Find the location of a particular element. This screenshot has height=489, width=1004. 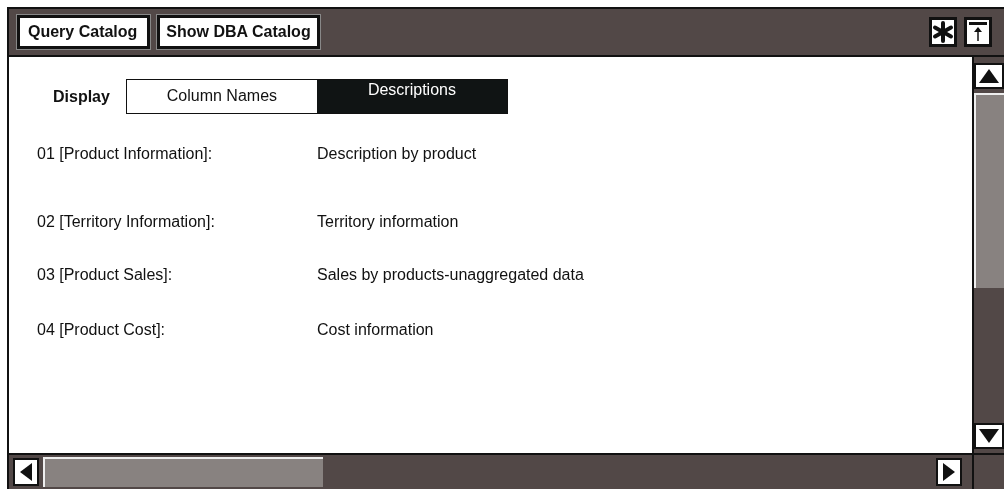

catalog-description: Description by product is located at coordinates (397, 154).